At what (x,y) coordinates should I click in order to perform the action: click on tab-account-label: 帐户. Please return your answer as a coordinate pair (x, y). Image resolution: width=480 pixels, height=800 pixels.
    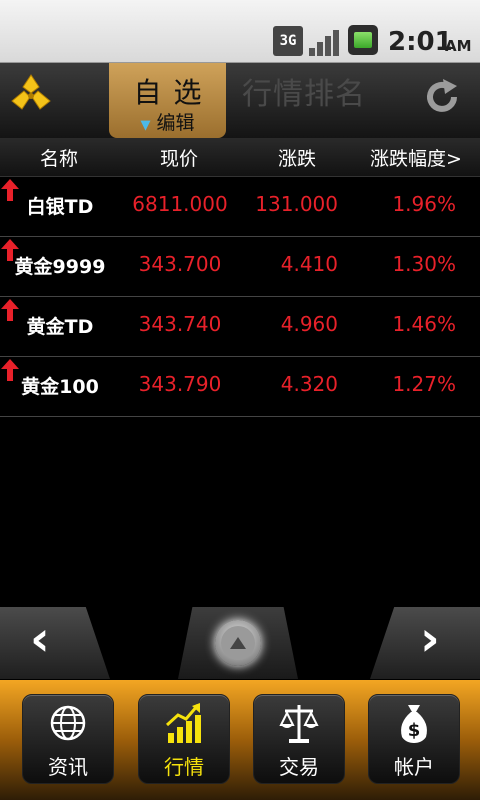
    Looking at the image, I should click on (414, 767).